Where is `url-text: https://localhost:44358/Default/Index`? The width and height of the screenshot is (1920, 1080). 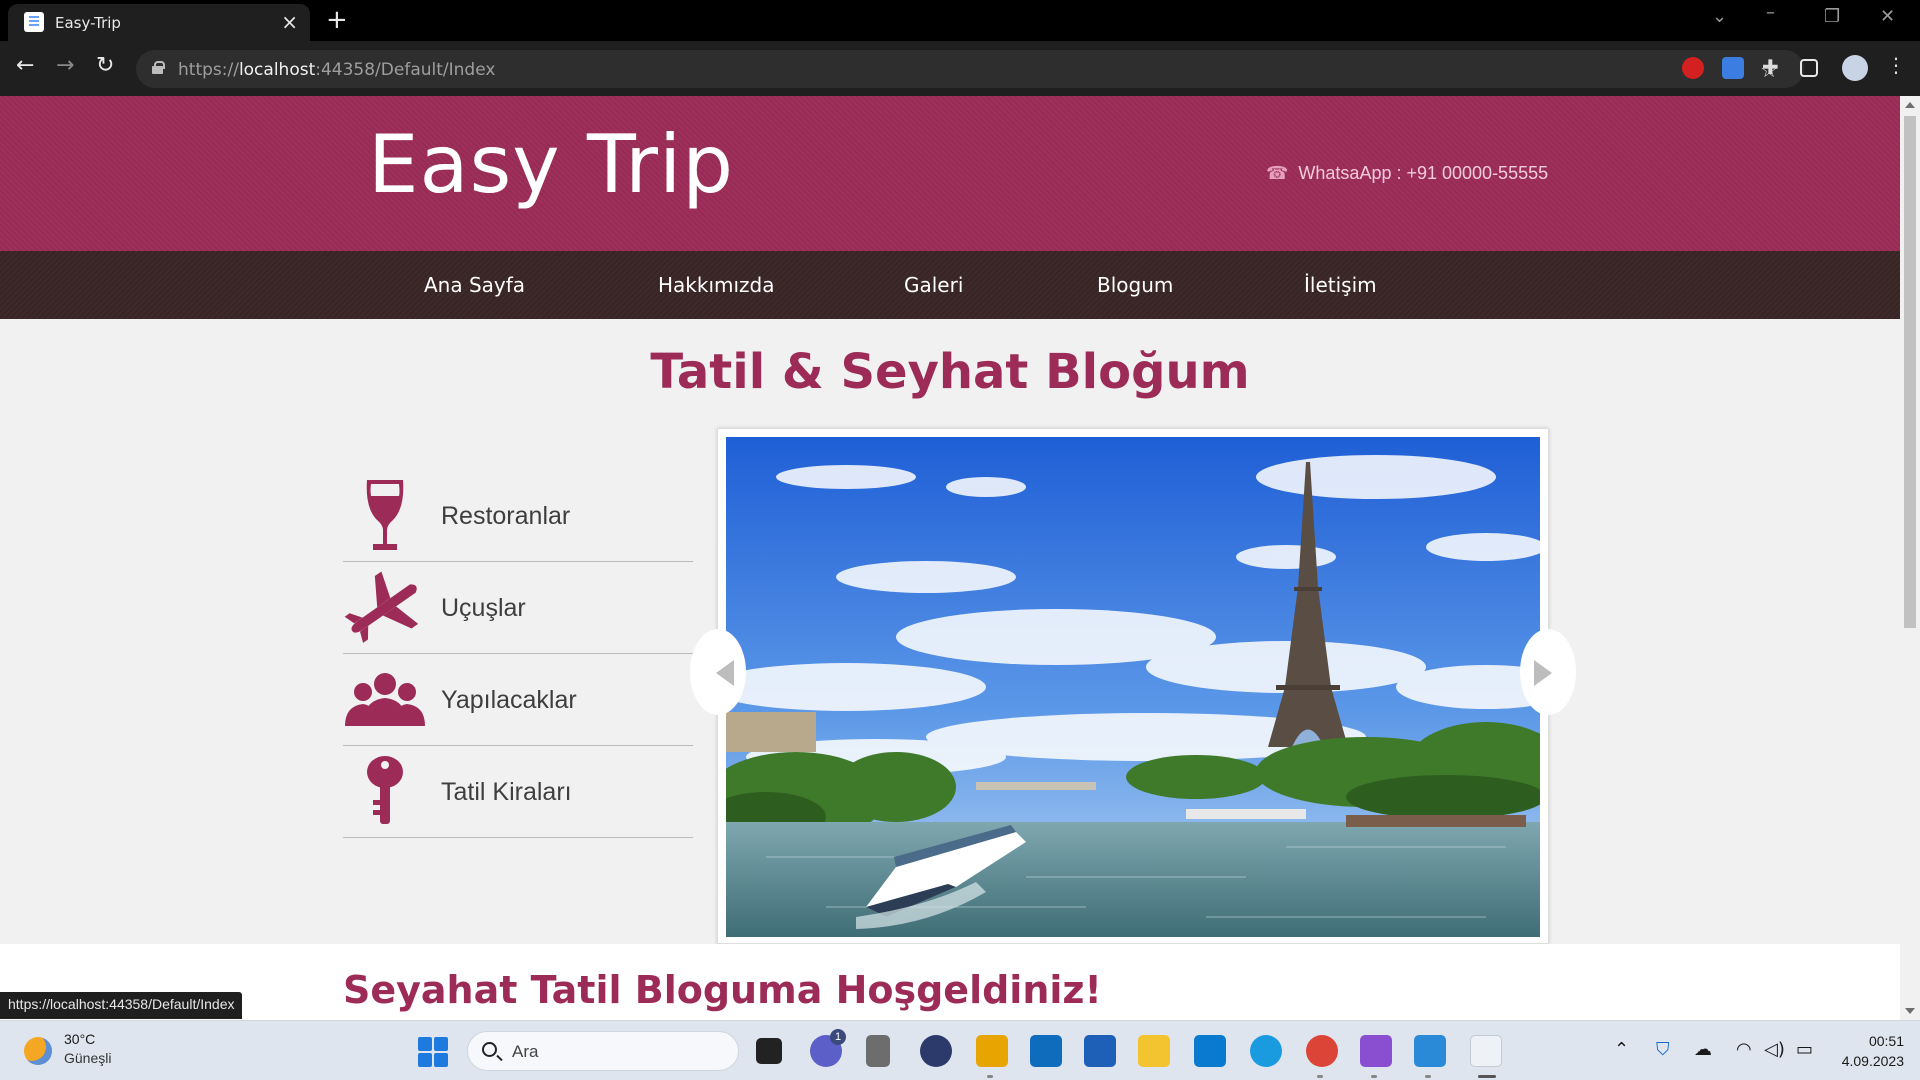 url-text: https://localhost:44358/Default/Index is located at coordinates (336, 70).